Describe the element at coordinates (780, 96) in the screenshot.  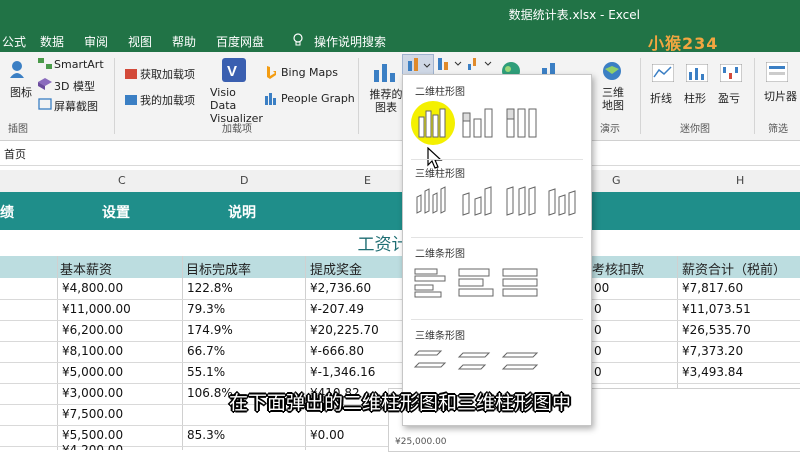
I see `slicer-button: 切片器` at that location.